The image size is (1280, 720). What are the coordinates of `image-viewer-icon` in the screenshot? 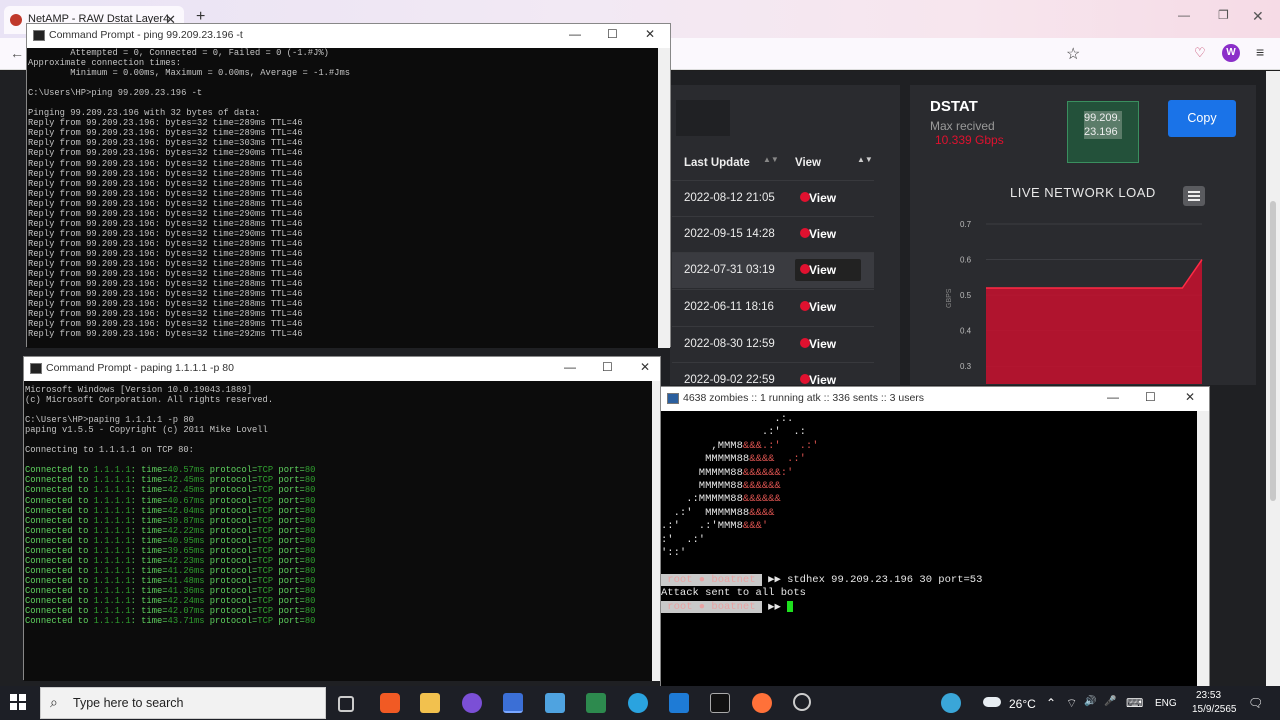 It's located at (555, 703).